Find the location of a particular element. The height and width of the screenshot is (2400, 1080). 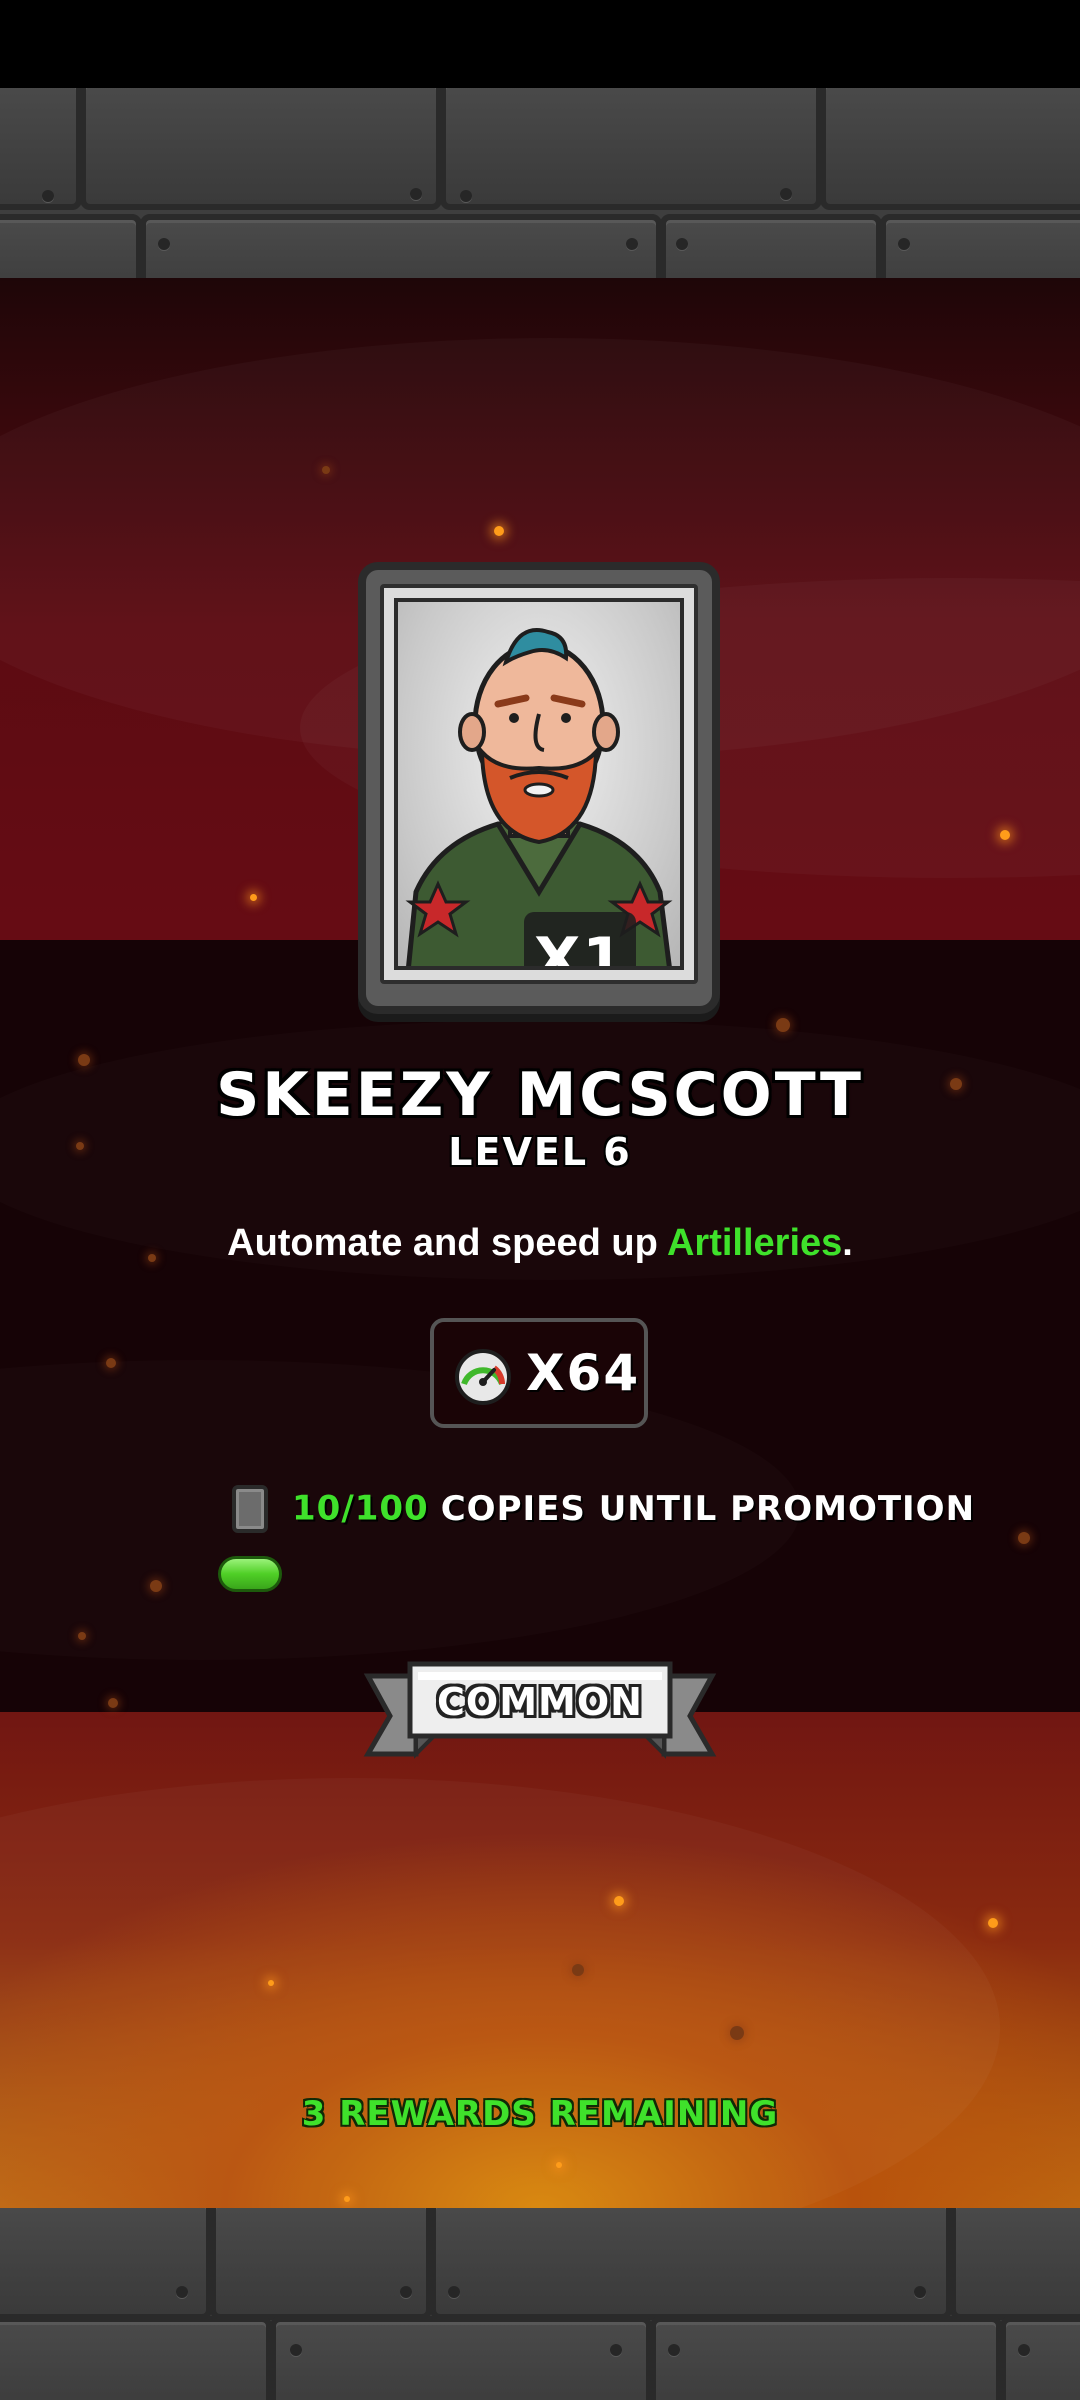

promotion-text: COPIES UNTIL PROMOTION is located at coordinates (708, 1508).